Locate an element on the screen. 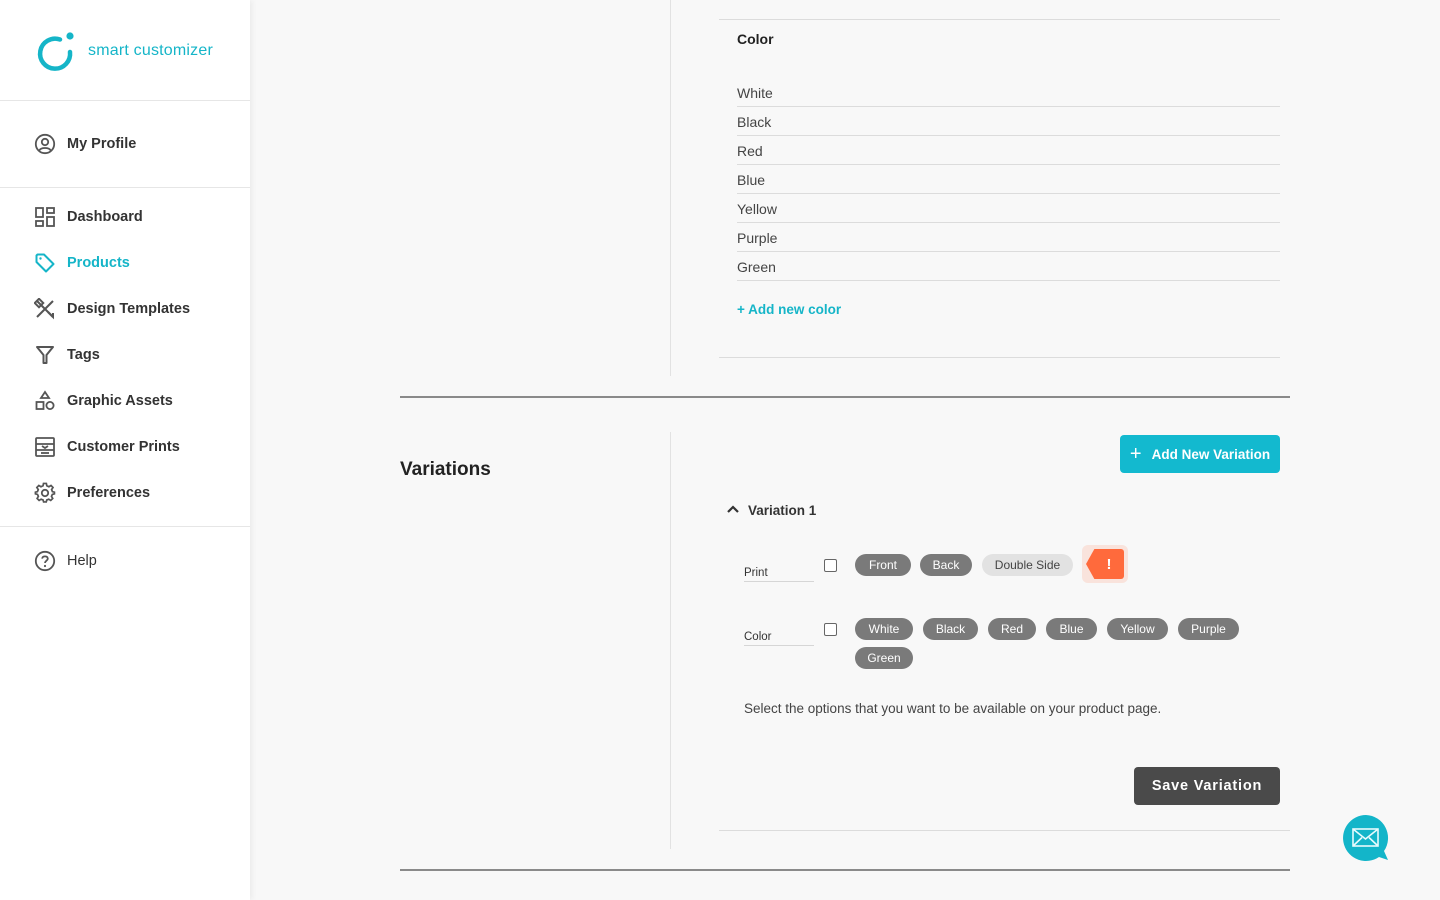 Image resolution: width=1440 pixels, height=900 pixels. sidebar-item-label: Dashboard is located at coordinates (105, 217).